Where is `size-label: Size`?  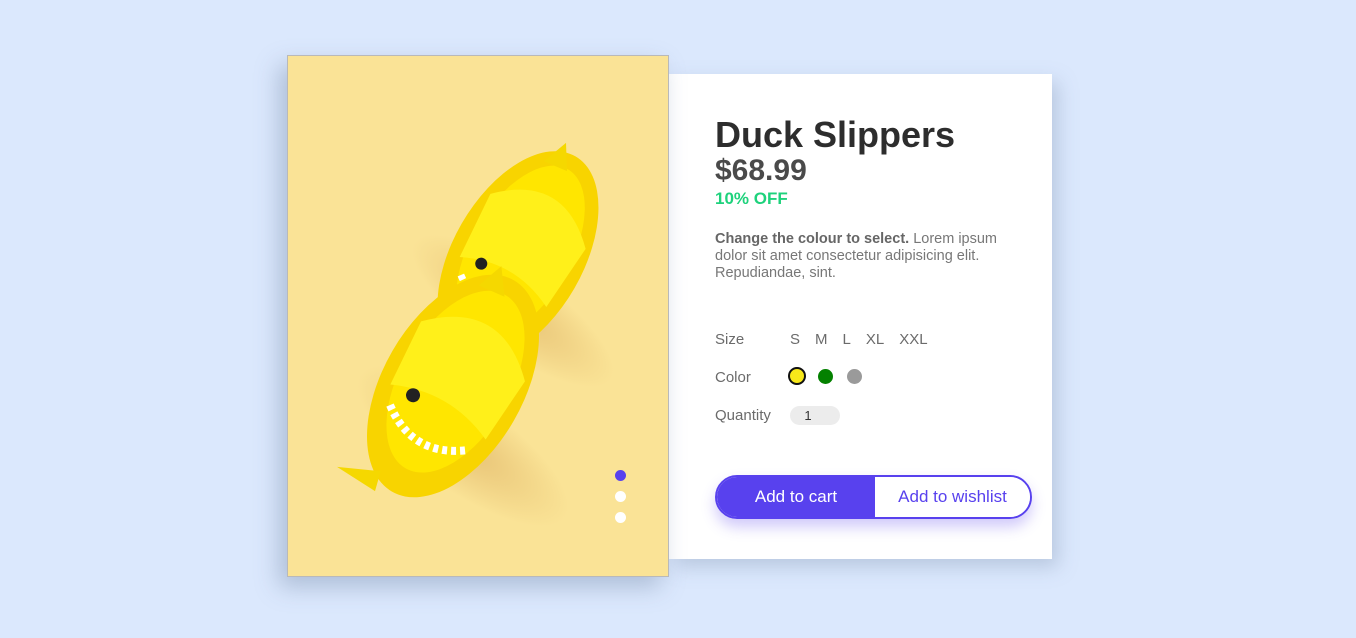 size-label: Size is located at coordinates (730, 339).